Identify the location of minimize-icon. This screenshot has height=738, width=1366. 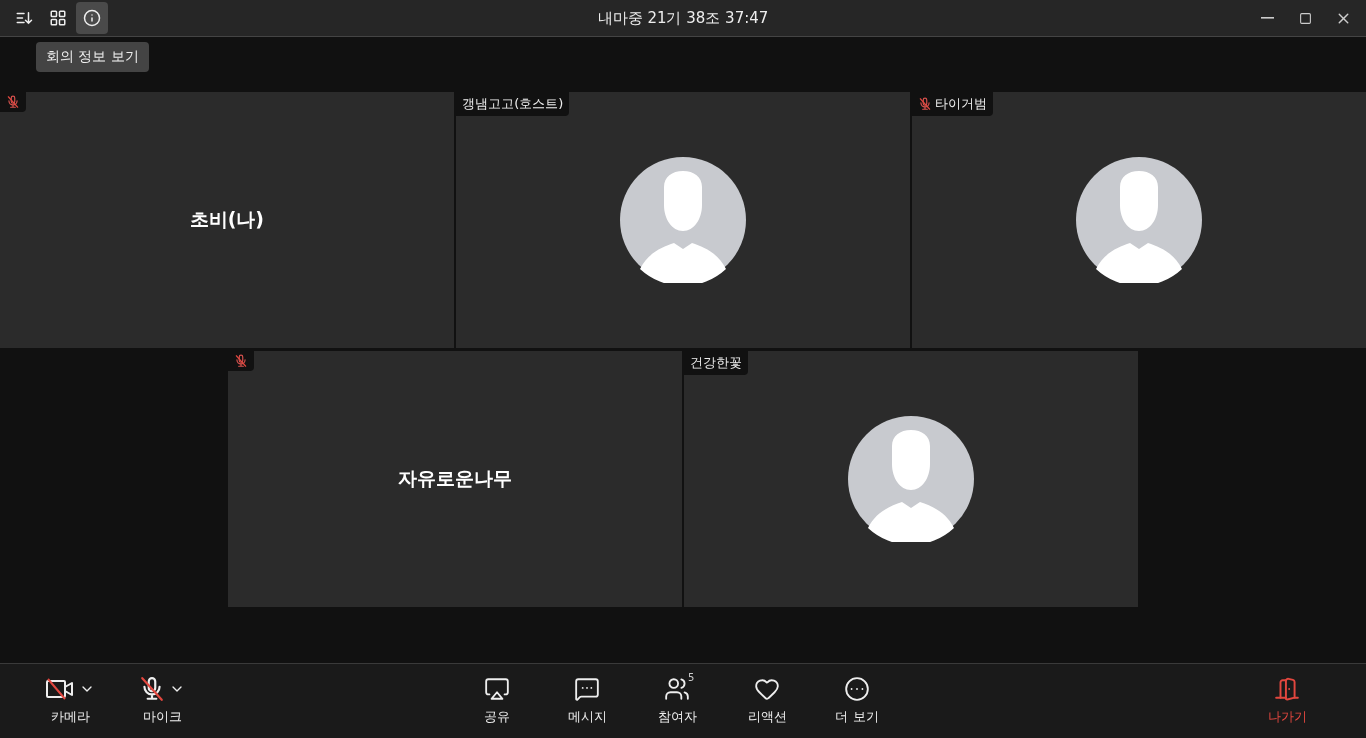
(1267, 18).